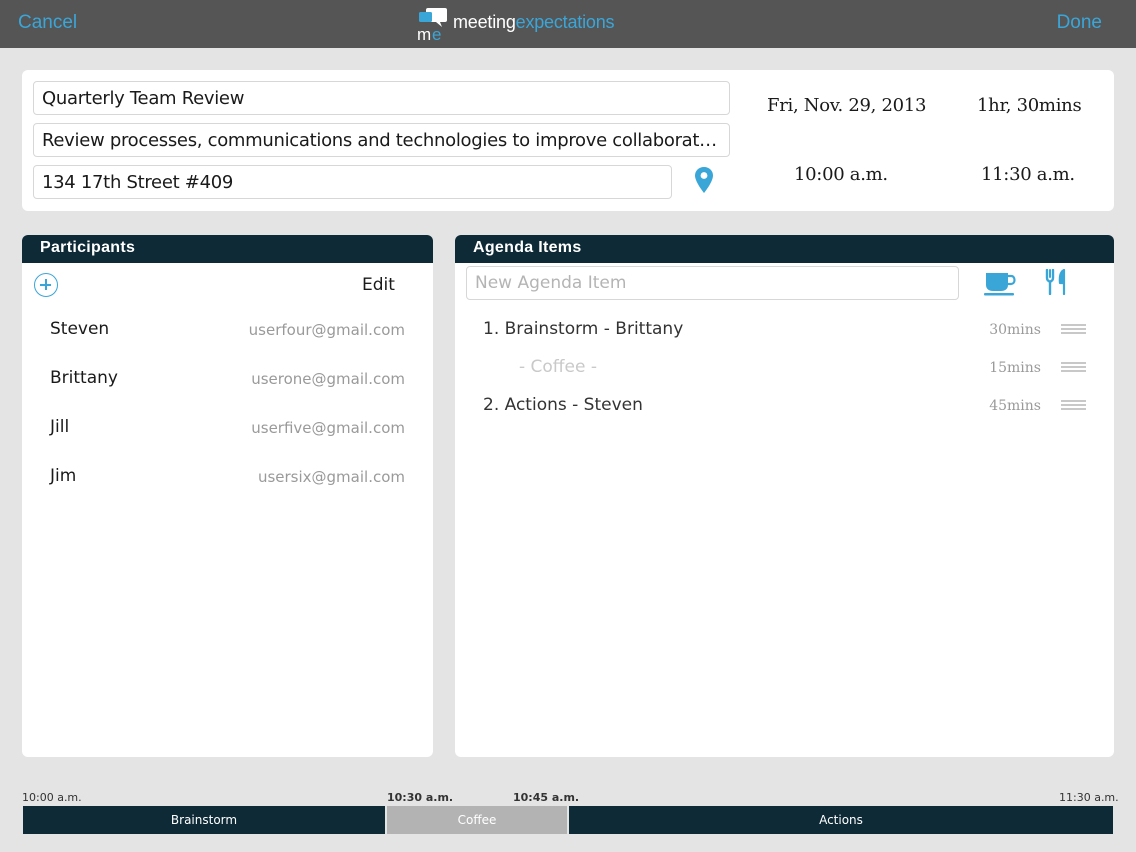 Image resolution: width=1136 pixels, height=852 pixels. Describe the element at coordinates (1015, 330) in the screenshot. I see `agenda-item-duration: 30mins` at that location.